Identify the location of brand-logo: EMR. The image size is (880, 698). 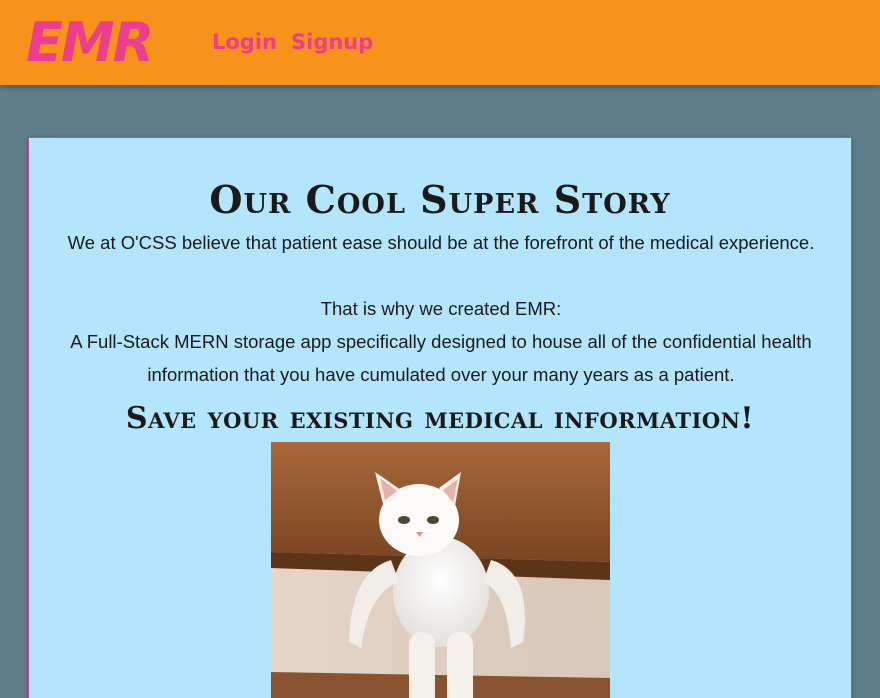
(90, 43).